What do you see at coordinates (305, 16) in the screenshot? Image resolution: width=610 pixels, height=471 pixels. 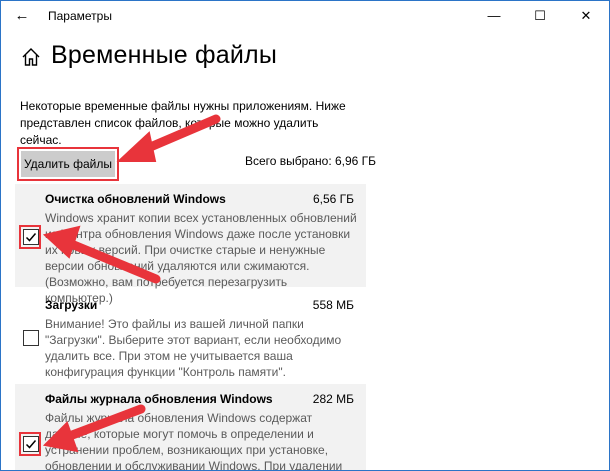 I see `title-bar: ← Параметры — ☐ ✕` at bounding box center [305, 16].